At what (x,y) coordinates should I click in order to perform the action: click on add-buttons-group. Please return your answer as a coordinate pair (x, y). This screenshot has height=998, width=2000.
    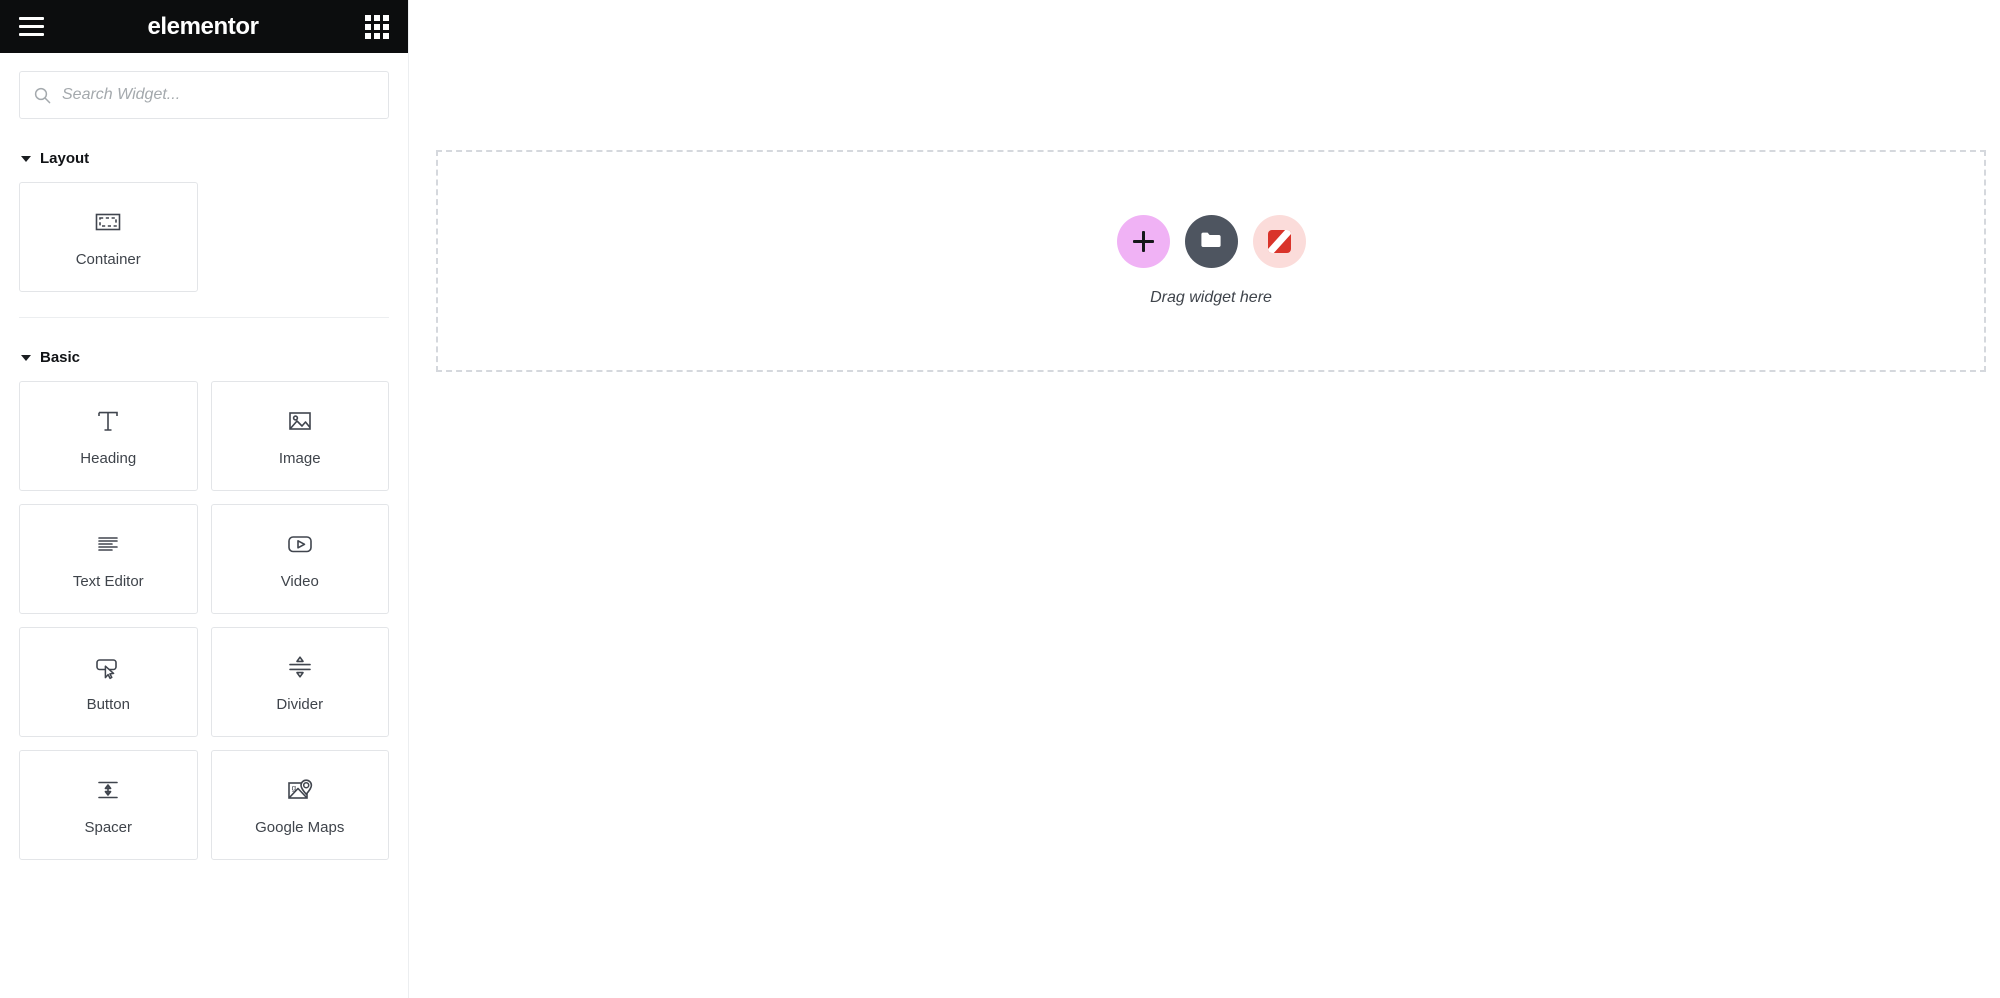
    Looking at the image, I should click on (1211, 241).